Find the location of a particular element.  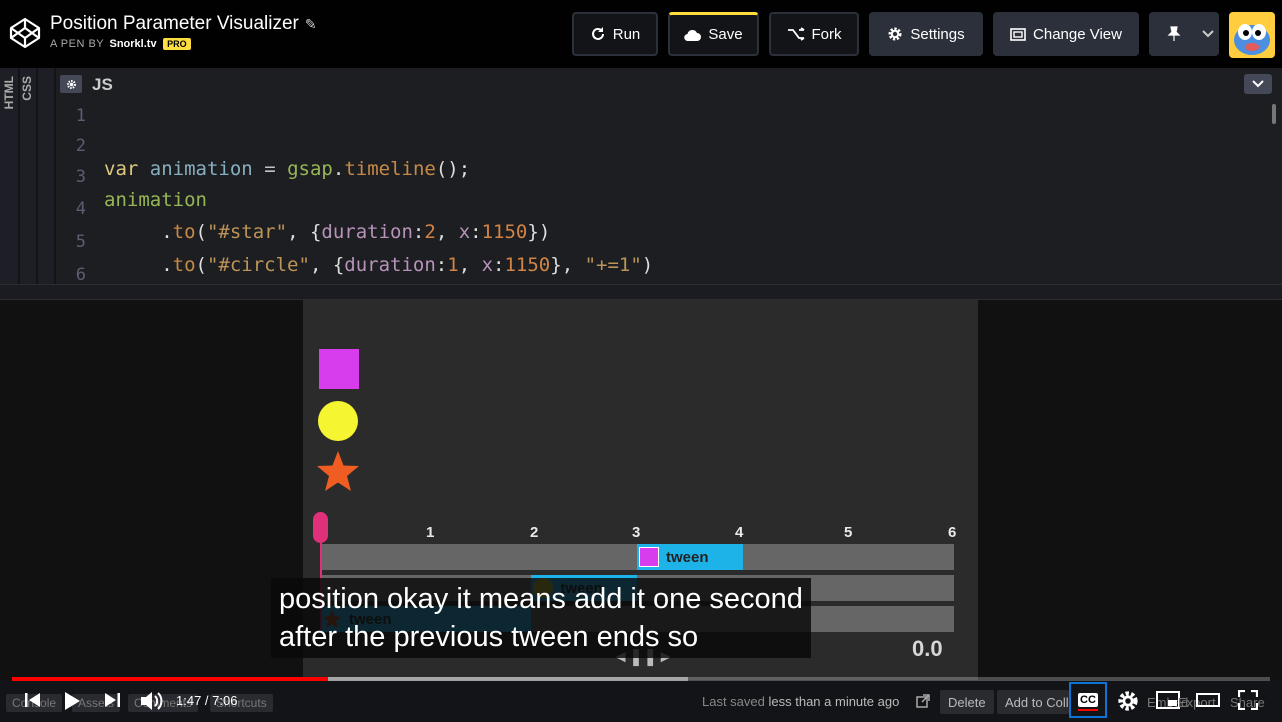

next-icon is located at coordinates (112, 700).